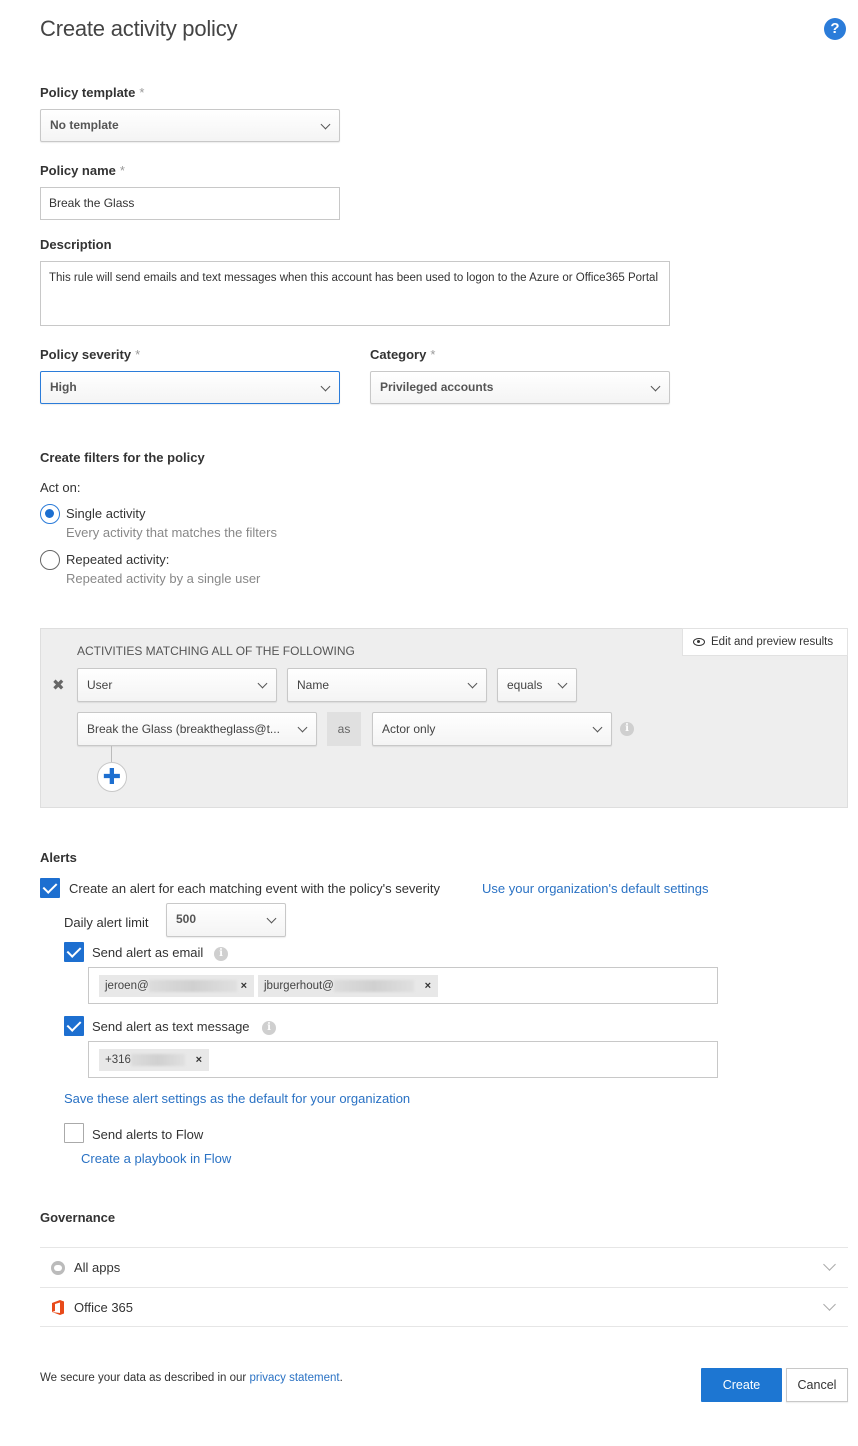 The image size is (858, 1446). I want to click on email-chip-text: jburgerhout@, so click(299, 986).